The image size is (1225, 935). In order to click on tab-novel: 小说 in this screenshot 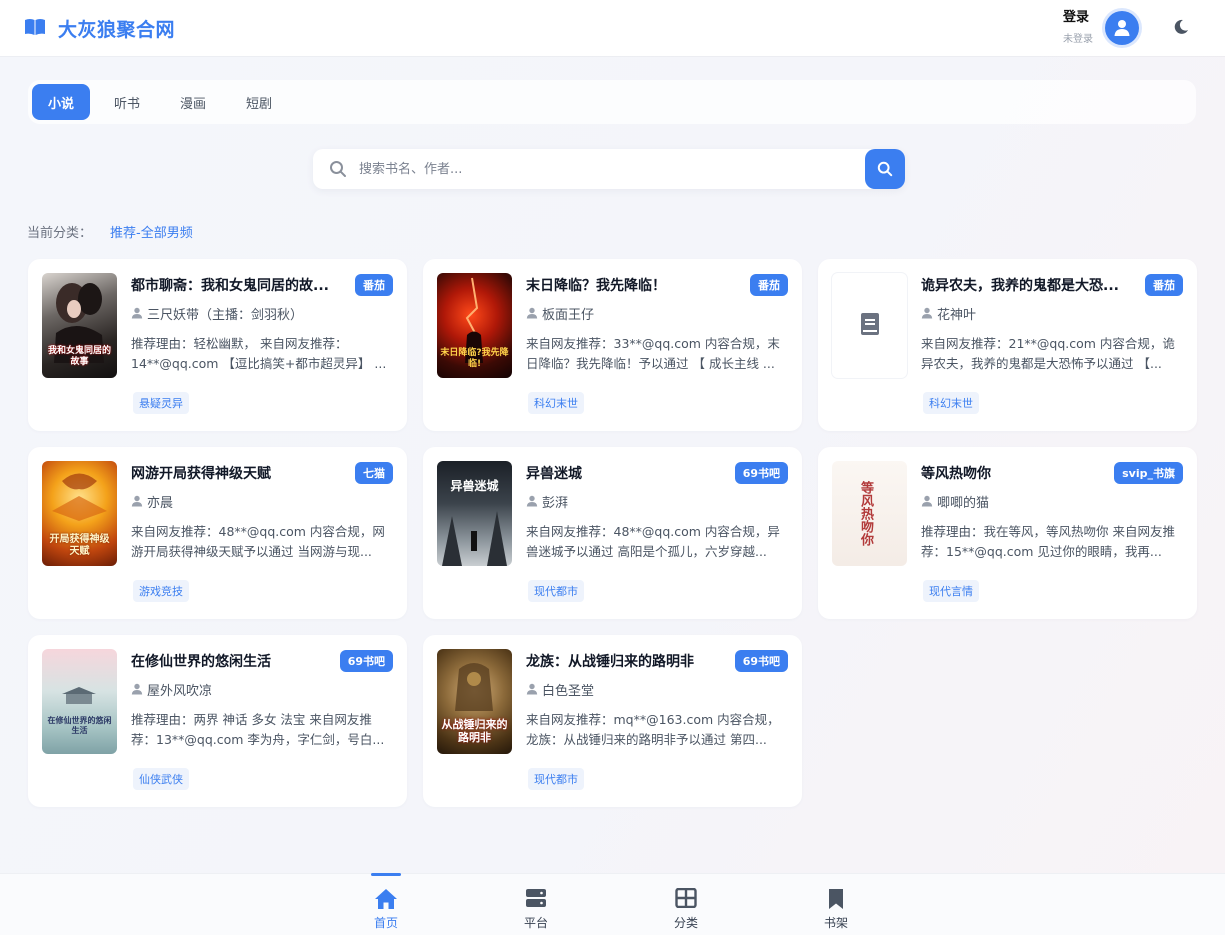, I will do `click(61, 102)`.